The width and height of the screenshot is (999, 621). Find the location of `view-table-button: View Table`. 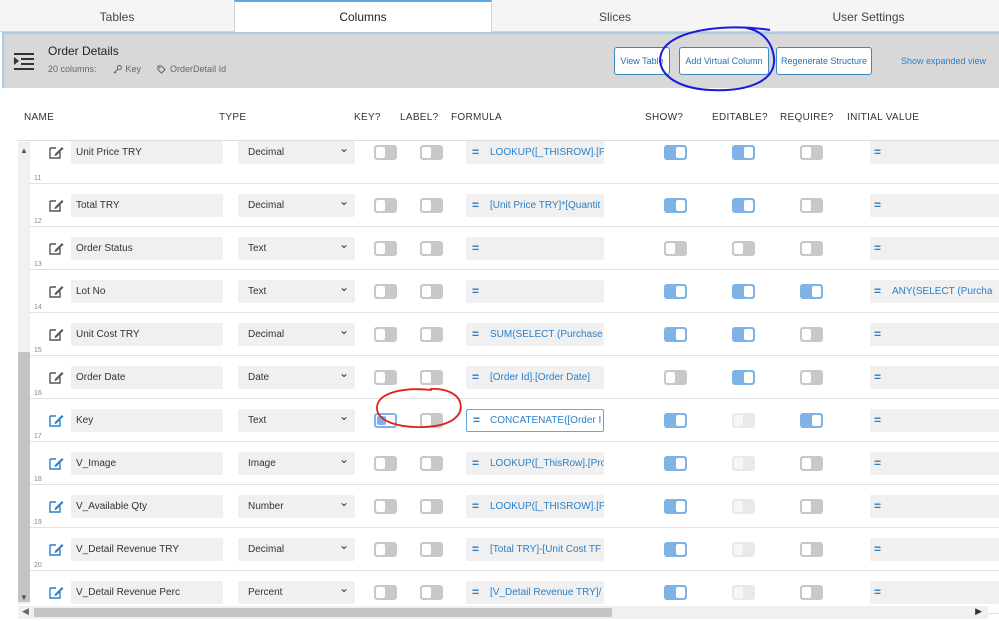

view-table-button: View Table is located at coordinates (642, 61).